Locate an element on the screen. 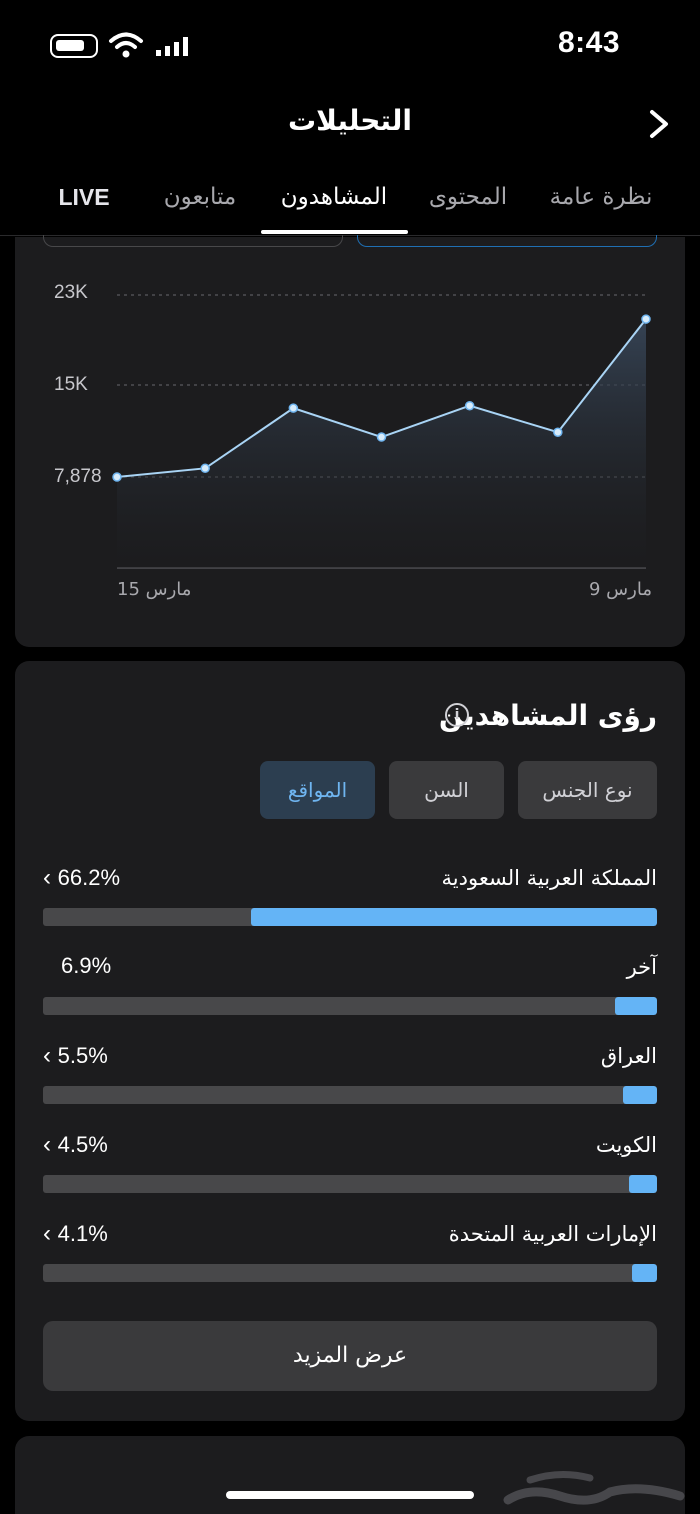 This screenshot has height=1514, width=700. location-percent: ‹ 5.5% is located at coordinates (75, 1056).